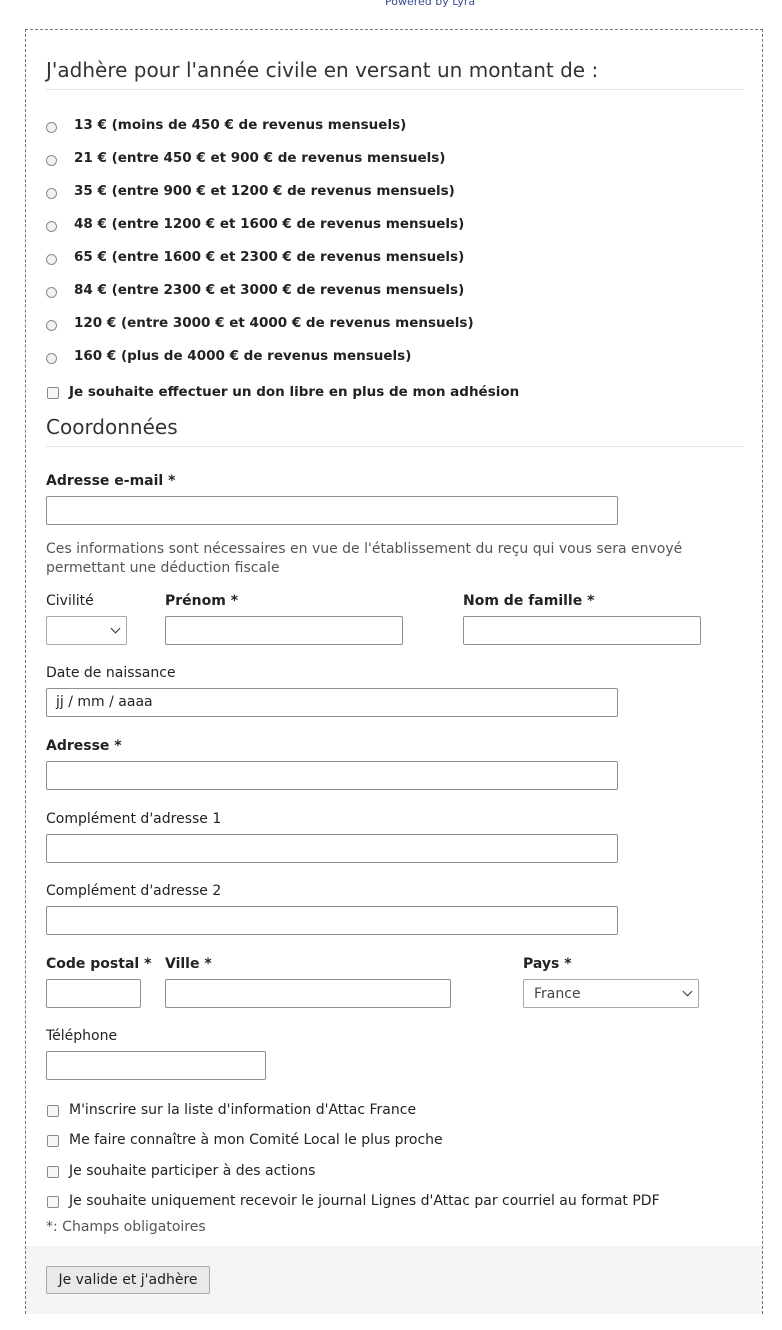 The image size is (782, 1330). I want to click on birthdate-field: jj / mm / aaaa, so click(332, 702).